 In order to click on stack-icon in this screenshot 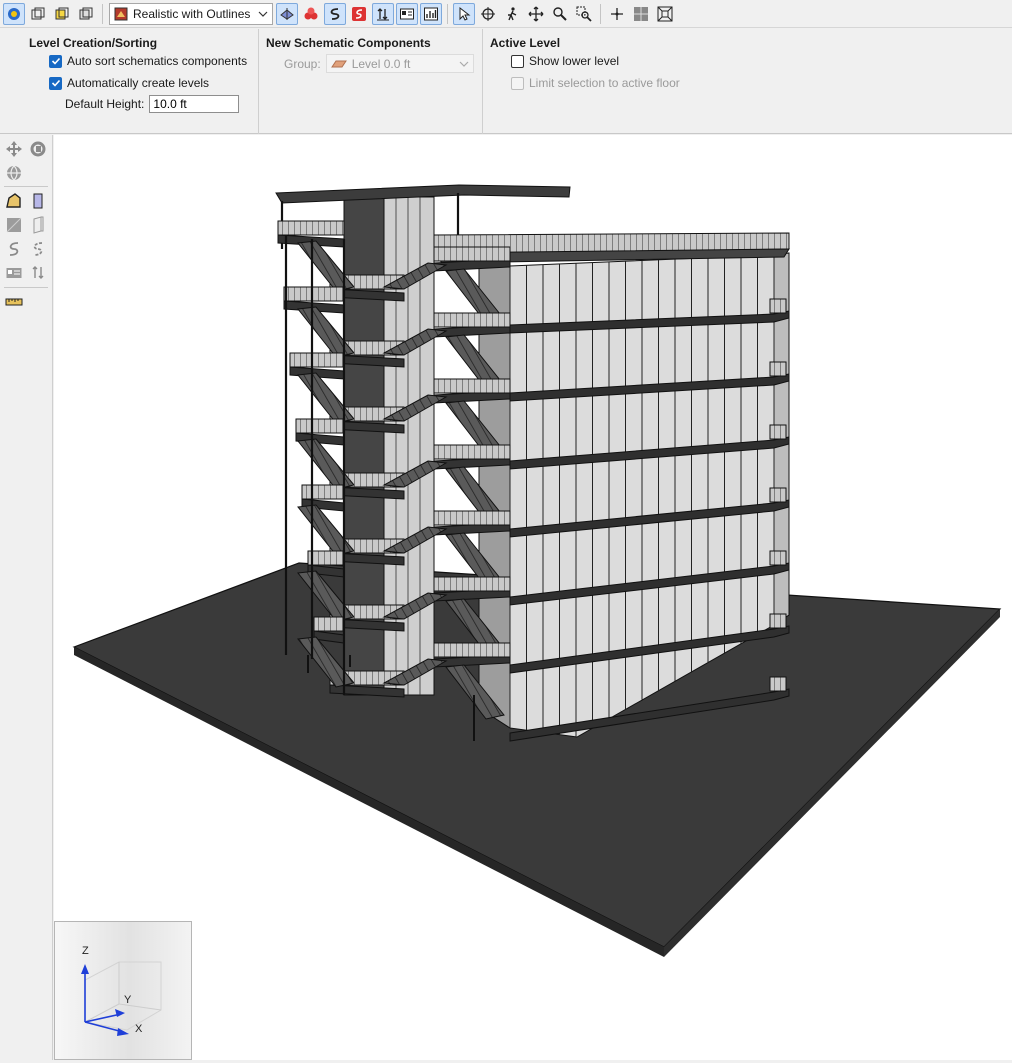, I will do `click(311, 13)`.